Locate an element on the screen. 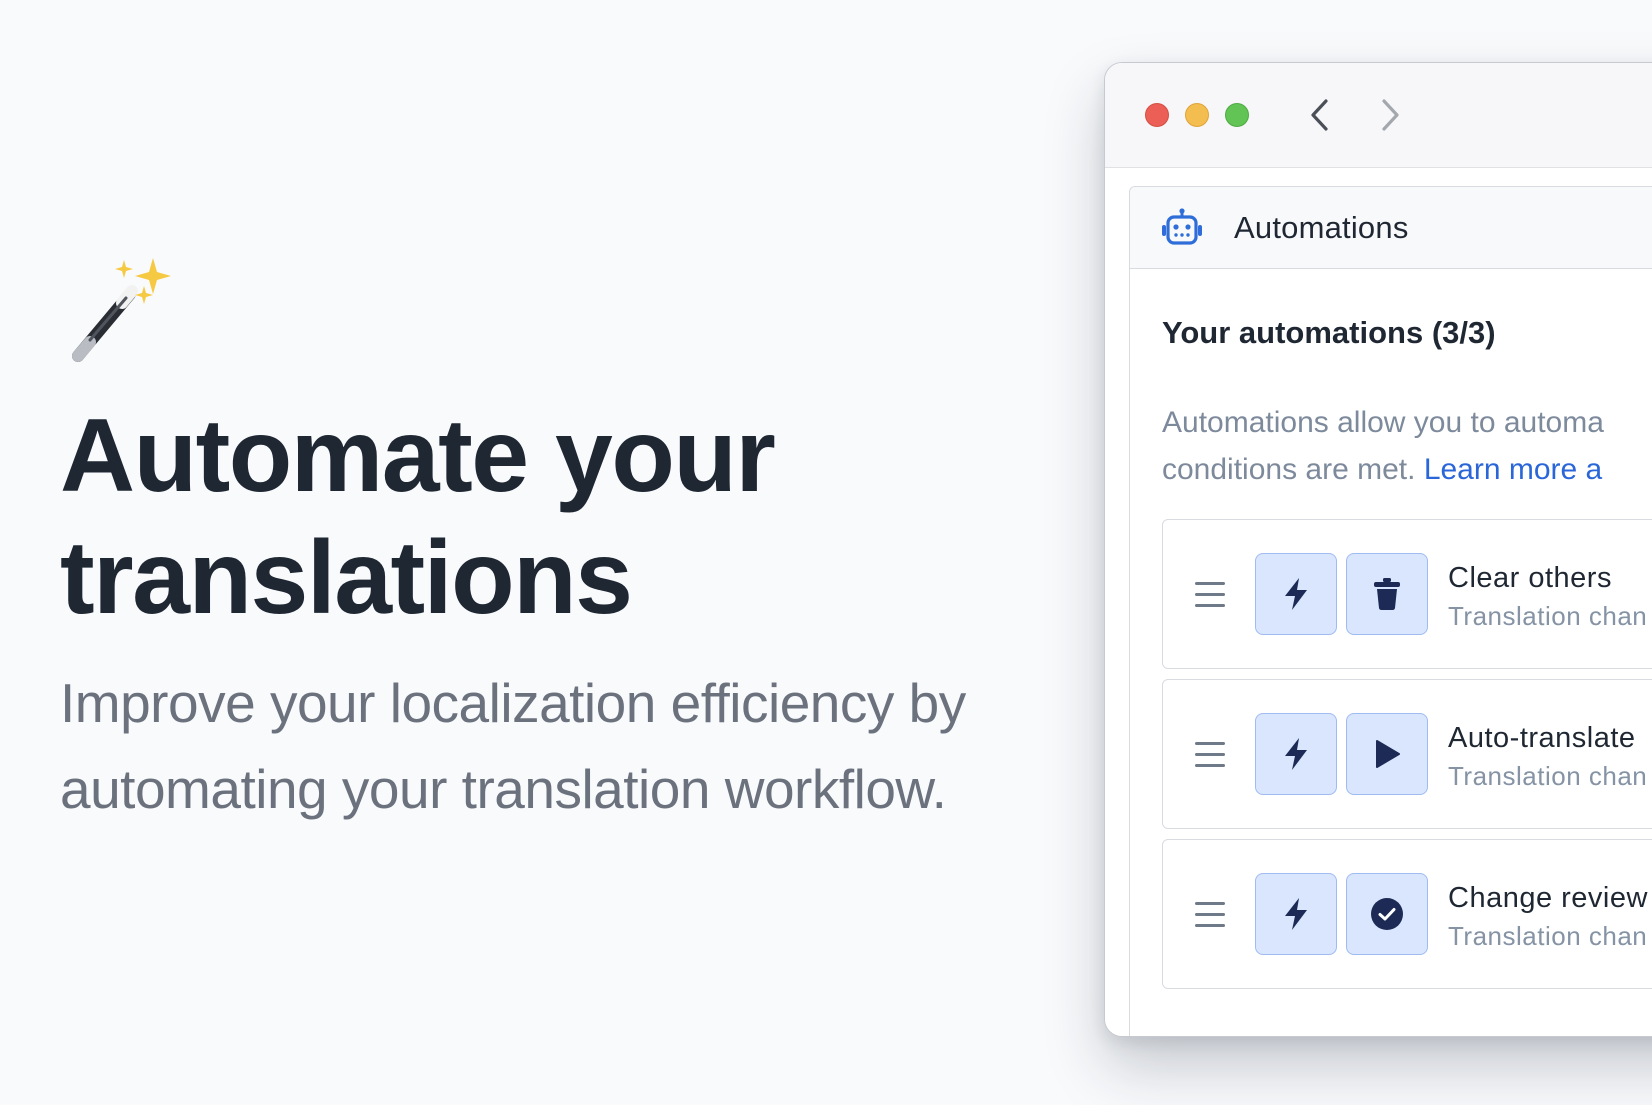 This screenshot has width=1652, height=1105. panel-header: Automations is located at coordinates (1391, 228).